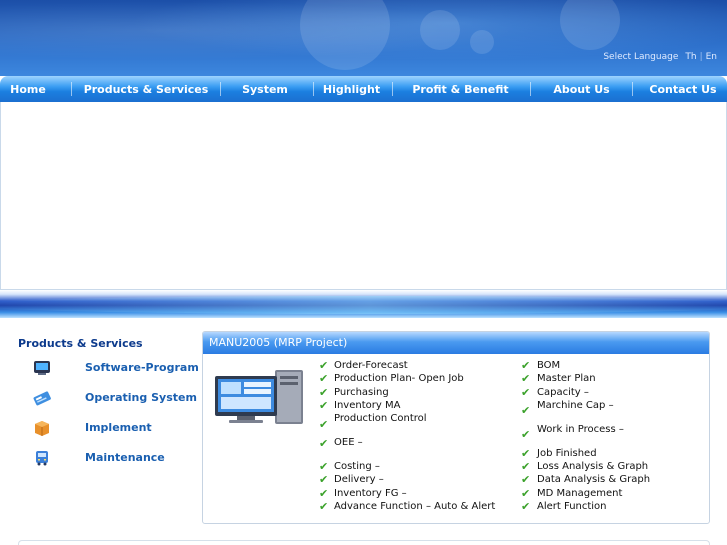  I want to click on header-banner: Select Language Th | En, so click(363, 38).